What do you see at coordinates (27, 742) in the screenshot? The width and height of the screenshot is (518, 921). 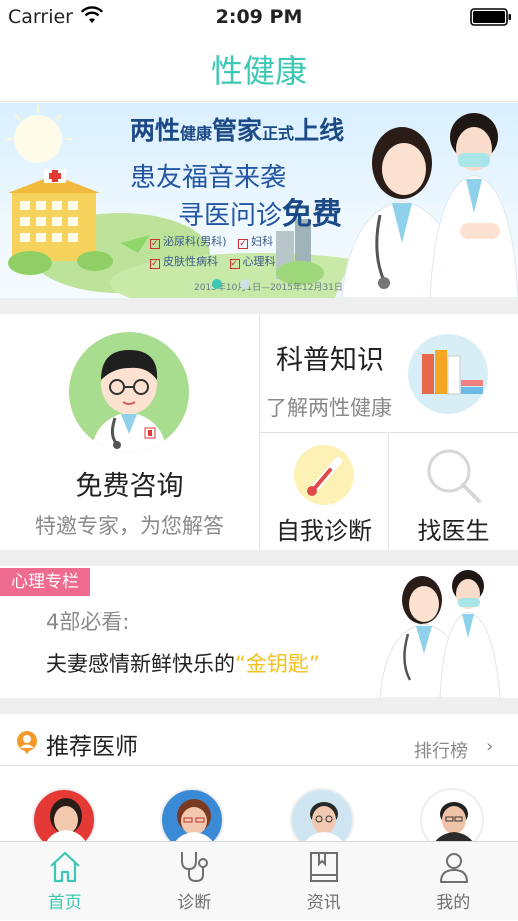 I see `doctor-badge-icon` at bounding box center [27, 742].